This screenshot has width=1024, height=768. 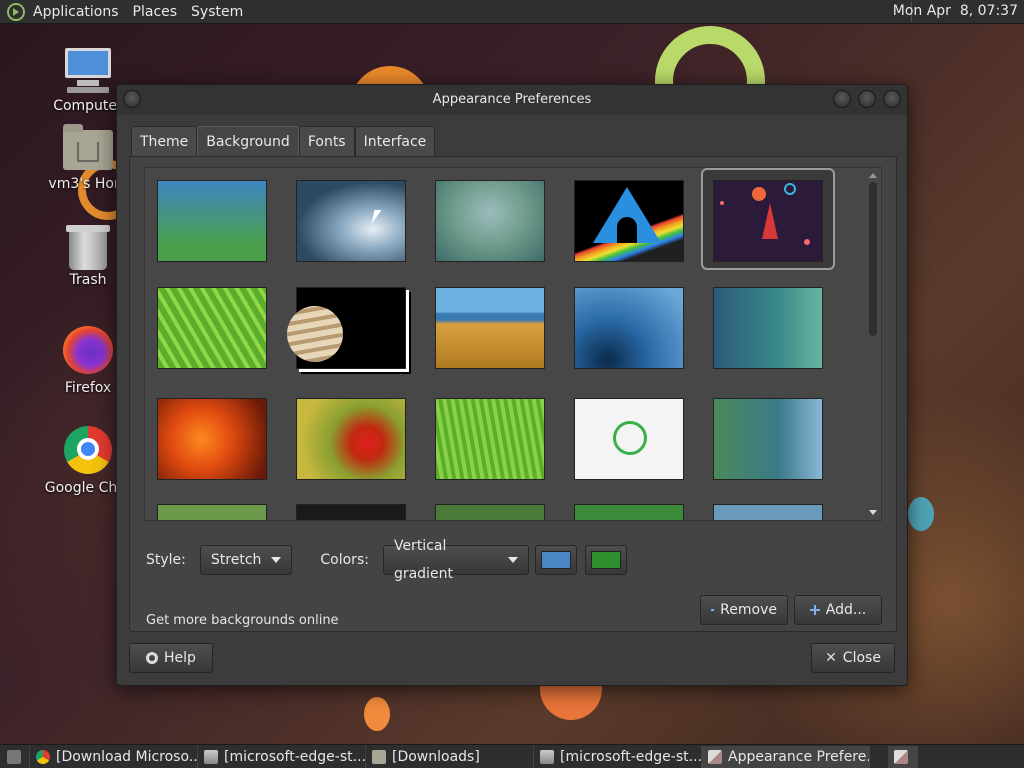 I want to click on menu-system: System, so click(x=217, y=12).